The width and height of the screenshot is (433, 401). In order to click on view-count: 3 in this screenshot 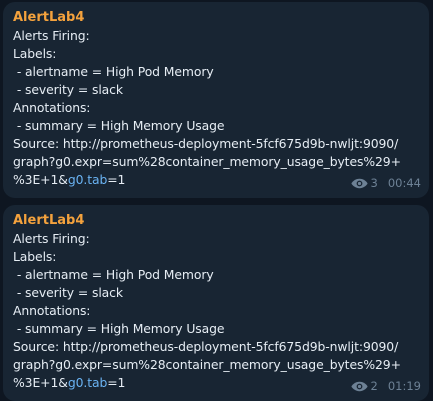, I will do `click(374, 183)`.